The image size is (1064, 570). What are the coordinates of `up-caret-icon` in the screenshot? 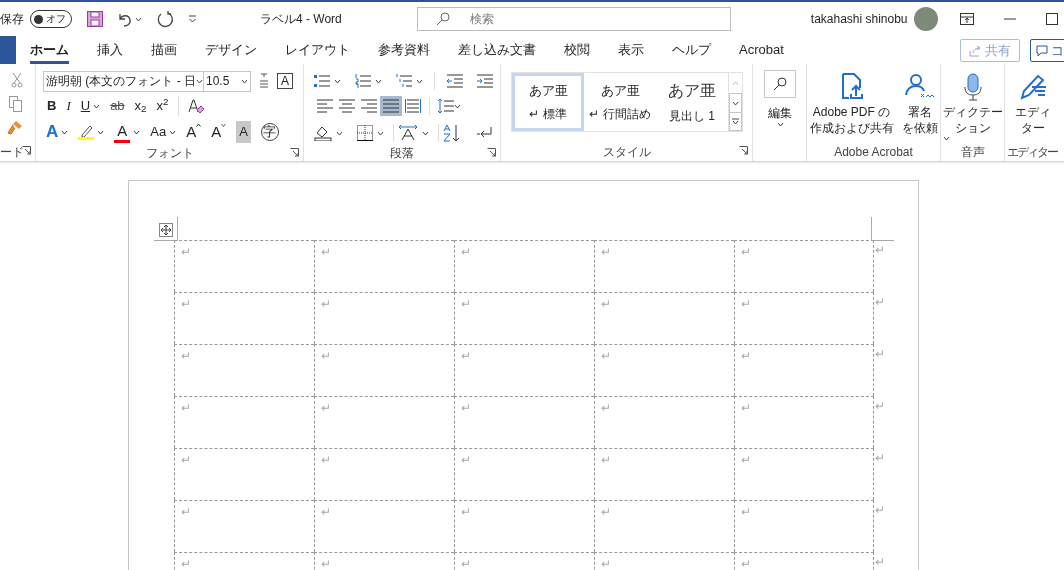 It's located at (199, 125).